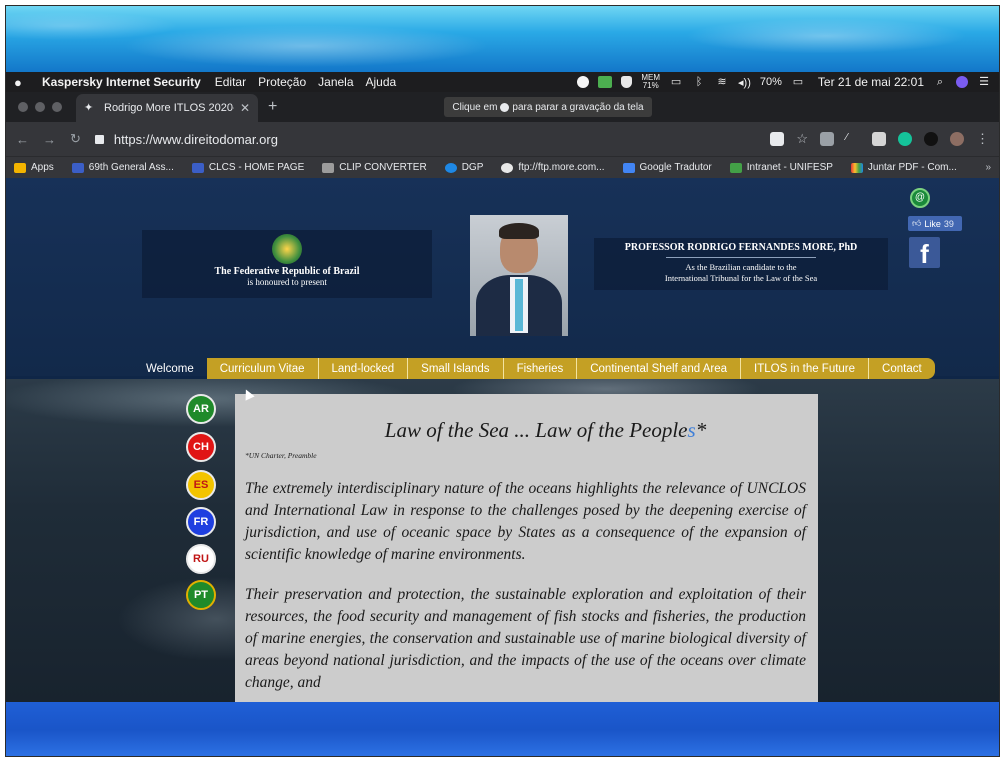 The height and width of the screenshot is (762, 1005). I want to click on menu-protecao: Proteção, so click(282, 82).